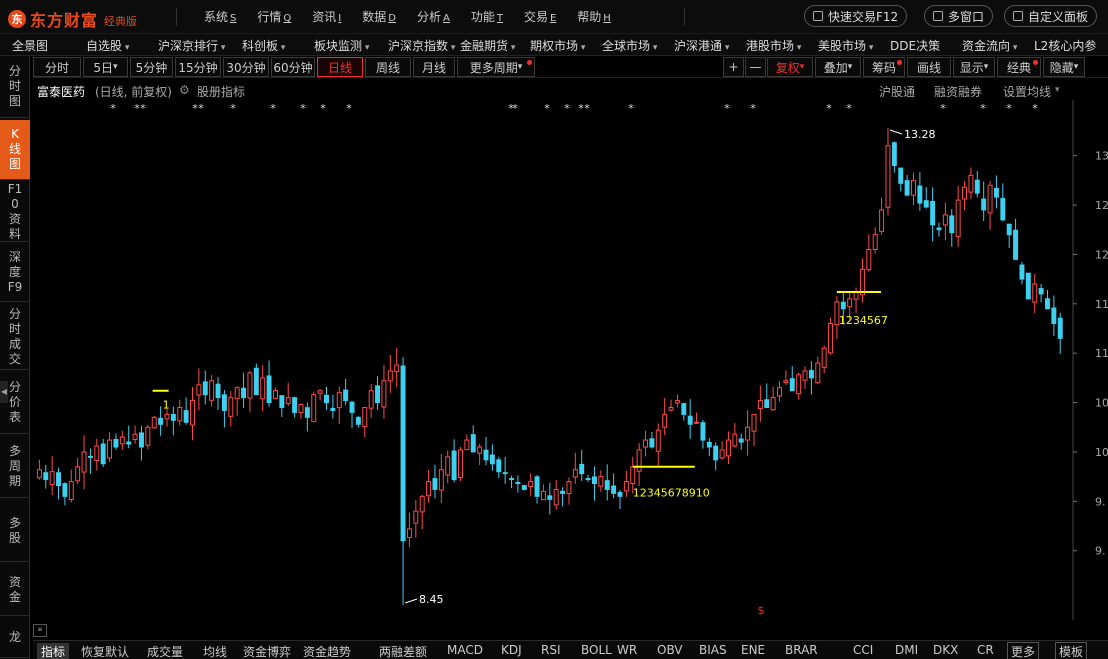 The width and height of the screenshot is (1108, 659). I want to click on indicator-tab-1: 恢复默认, so click(105, 651).